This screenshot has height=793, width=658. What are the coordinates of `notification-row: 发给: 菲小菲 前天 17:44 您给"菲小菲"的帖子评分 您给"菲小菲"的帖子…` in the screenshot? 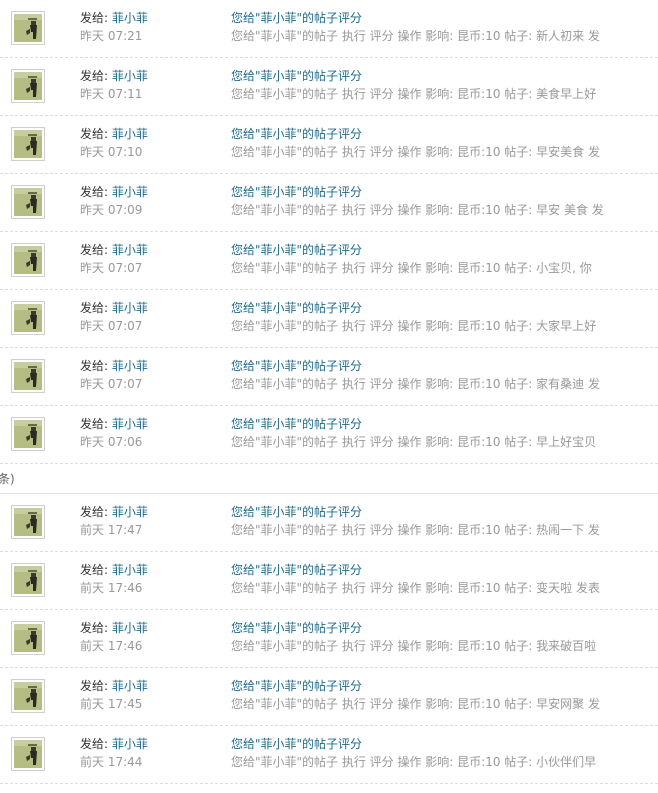 It's located at (329, 755).